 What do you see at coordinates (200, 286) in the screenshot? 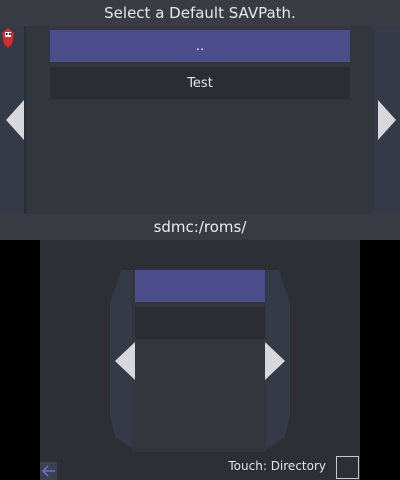
I see `touch-selected-item` at bounding box center [200, 286].